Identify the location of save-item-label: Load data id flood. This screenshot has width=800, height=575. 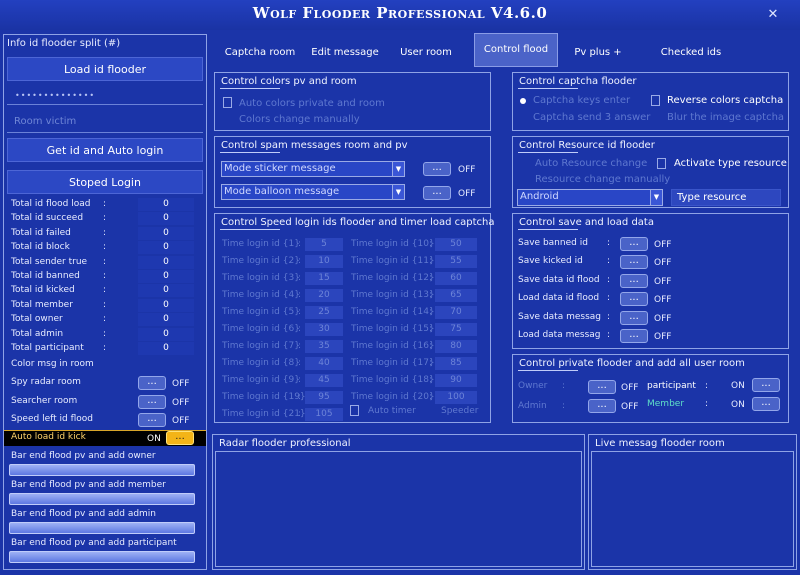
(559, 298).